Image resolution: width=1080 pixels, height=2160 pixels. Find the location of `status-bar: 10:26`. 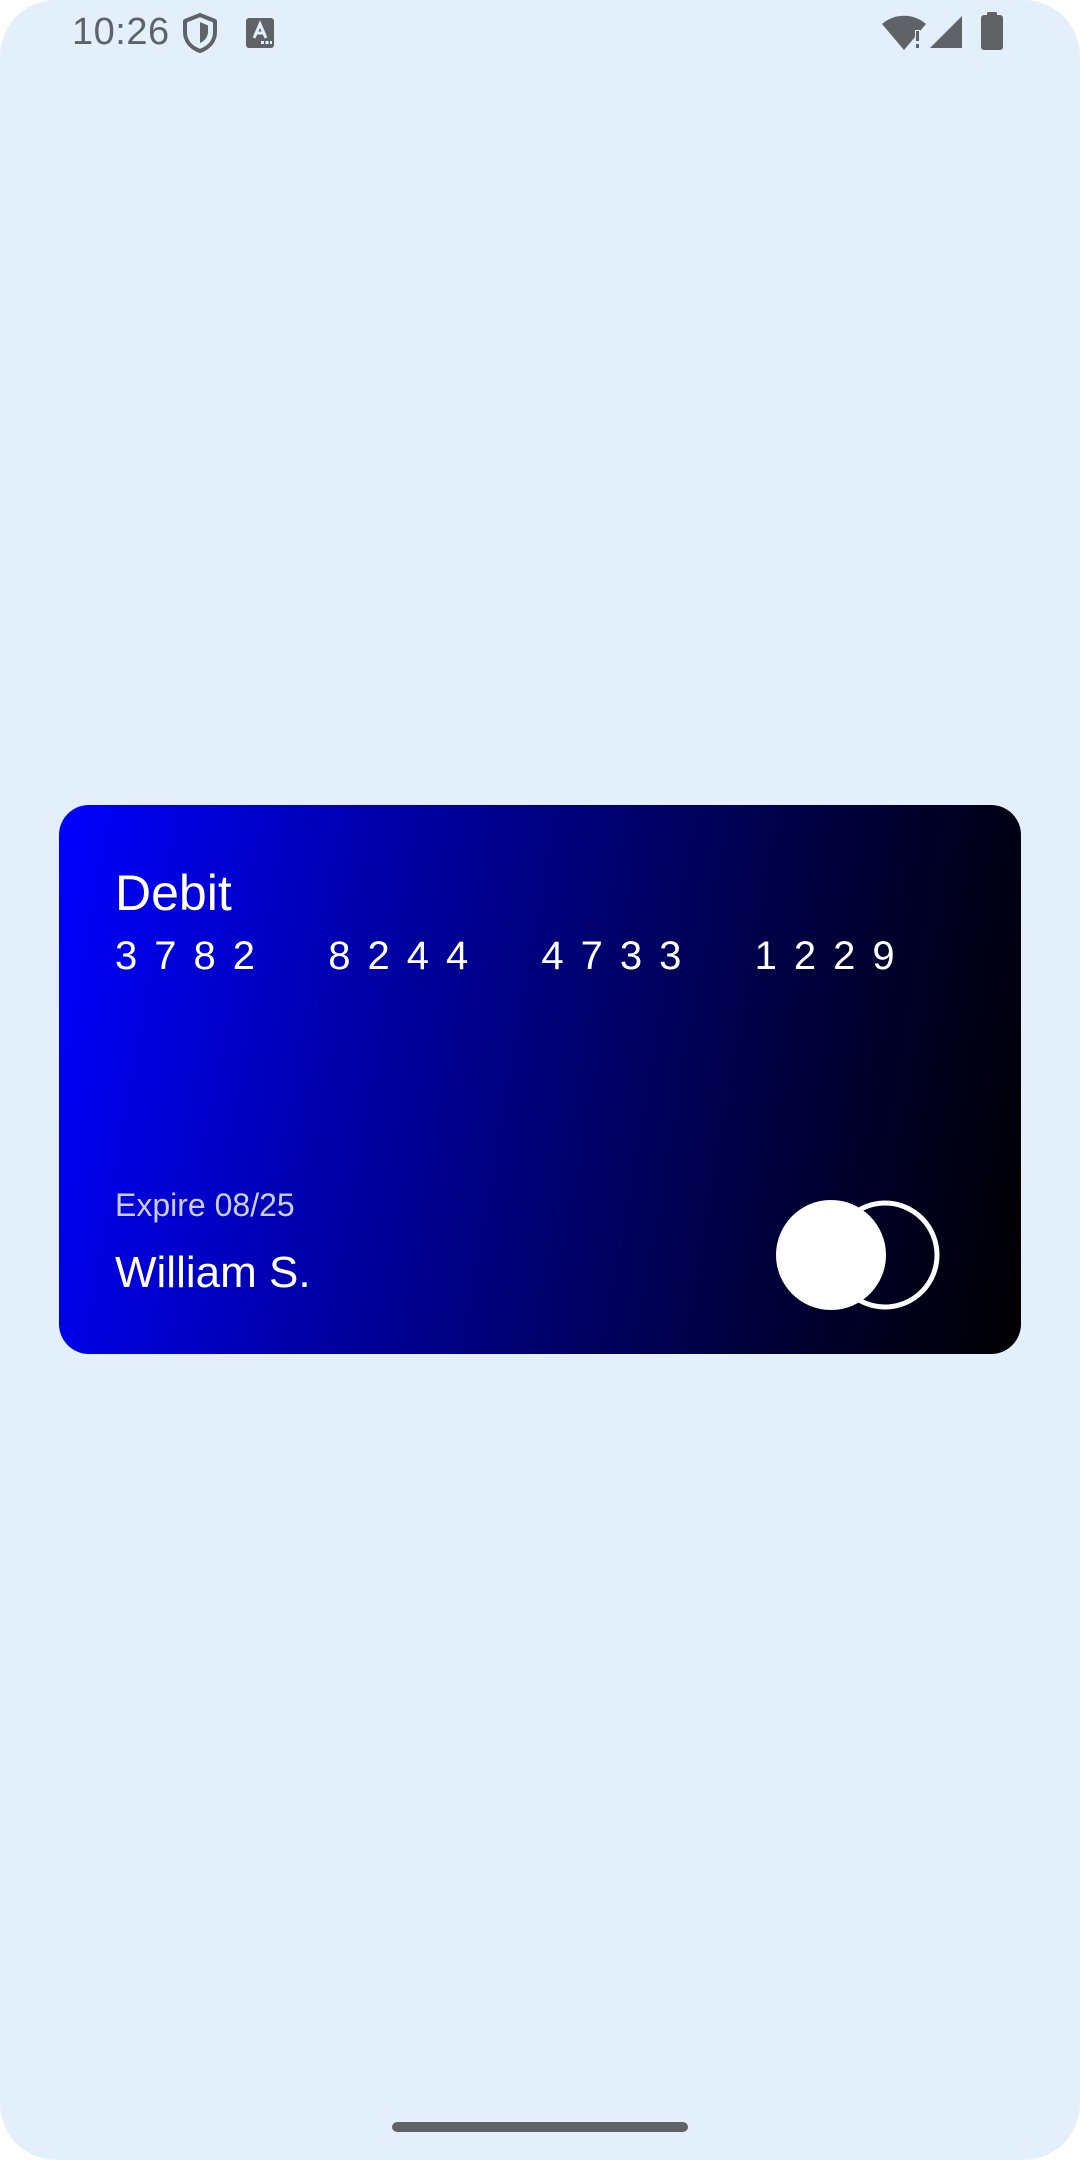

status-bar: 10:26 is located at coordinates (540, 32).